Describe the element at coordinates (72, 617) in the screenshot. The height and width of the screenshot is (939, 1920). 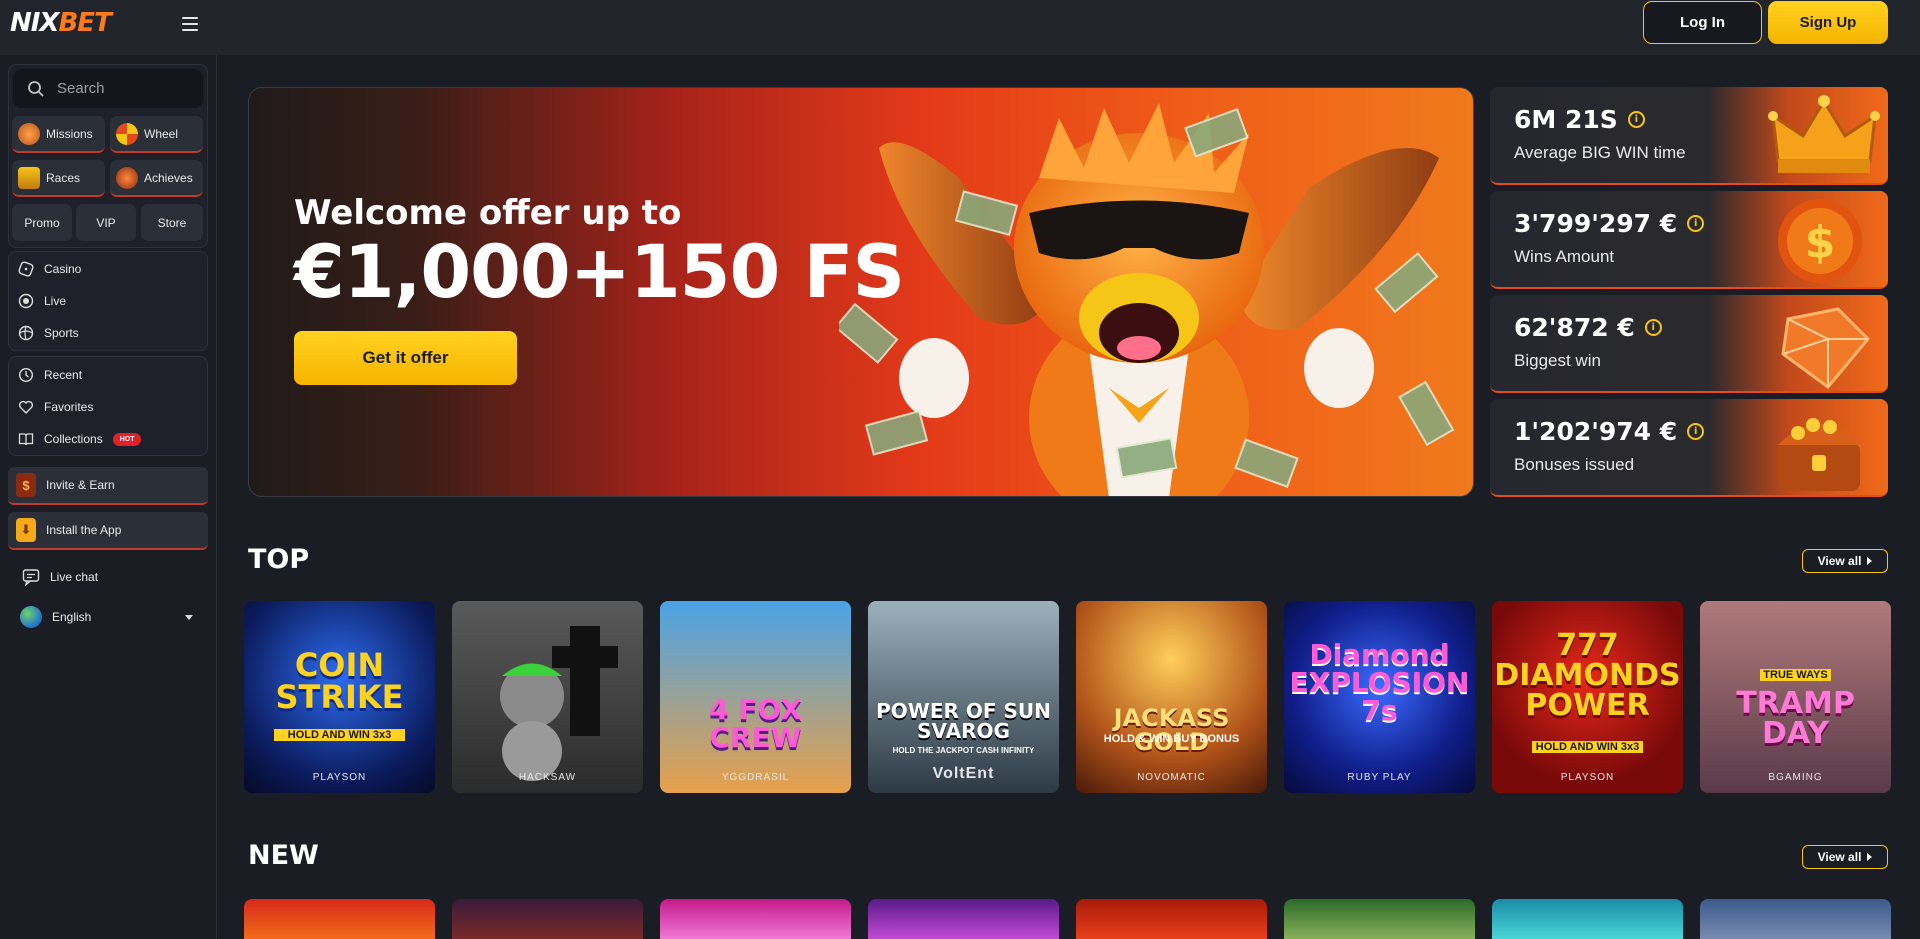
I see `language-label: English` at that location.